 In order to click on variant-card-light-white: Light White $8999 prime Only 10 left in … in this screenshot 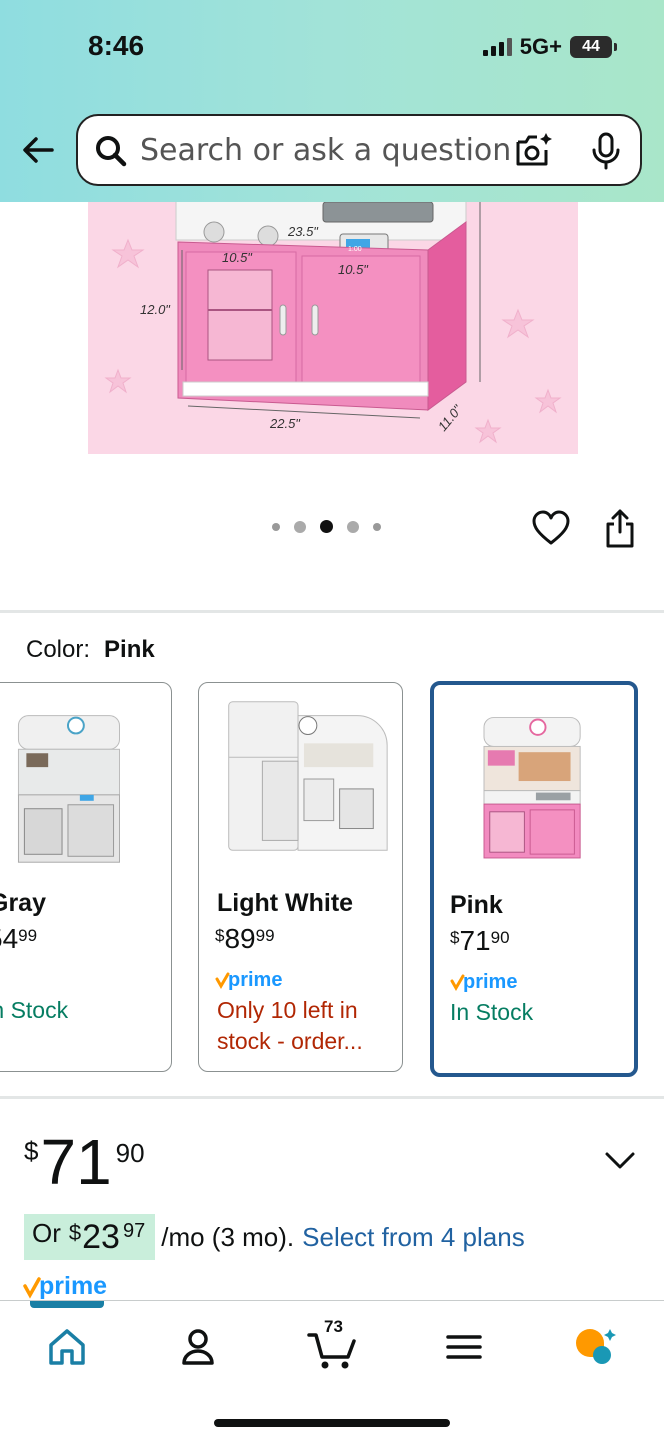, I will do `click(300, 877)`.